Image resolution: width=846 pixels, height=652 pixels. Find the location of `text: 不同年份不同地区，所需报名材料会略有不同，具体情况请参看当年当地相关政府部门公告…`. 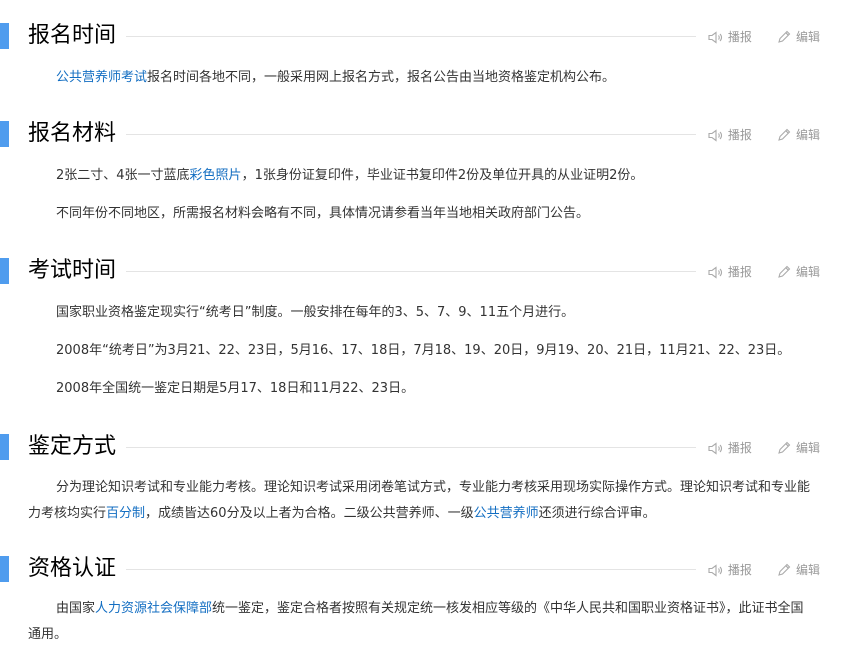

text: 不同年份不同地区，所需报名材料会略有不同，具体情况请参看当年当地相关政府部门公告… is located at coordinates (323, 213).